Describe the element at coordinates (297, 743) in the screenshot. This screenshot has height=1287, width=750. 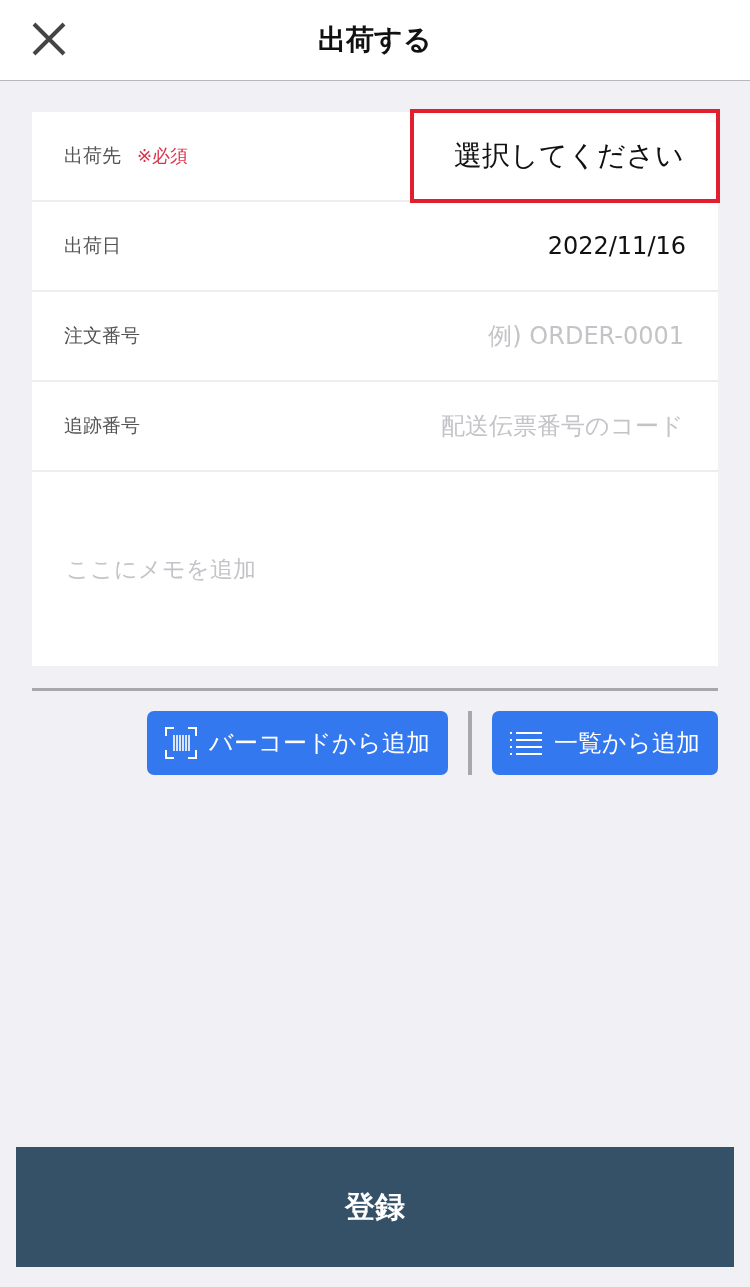
I see `add-button: バーコードから追加` at that location.